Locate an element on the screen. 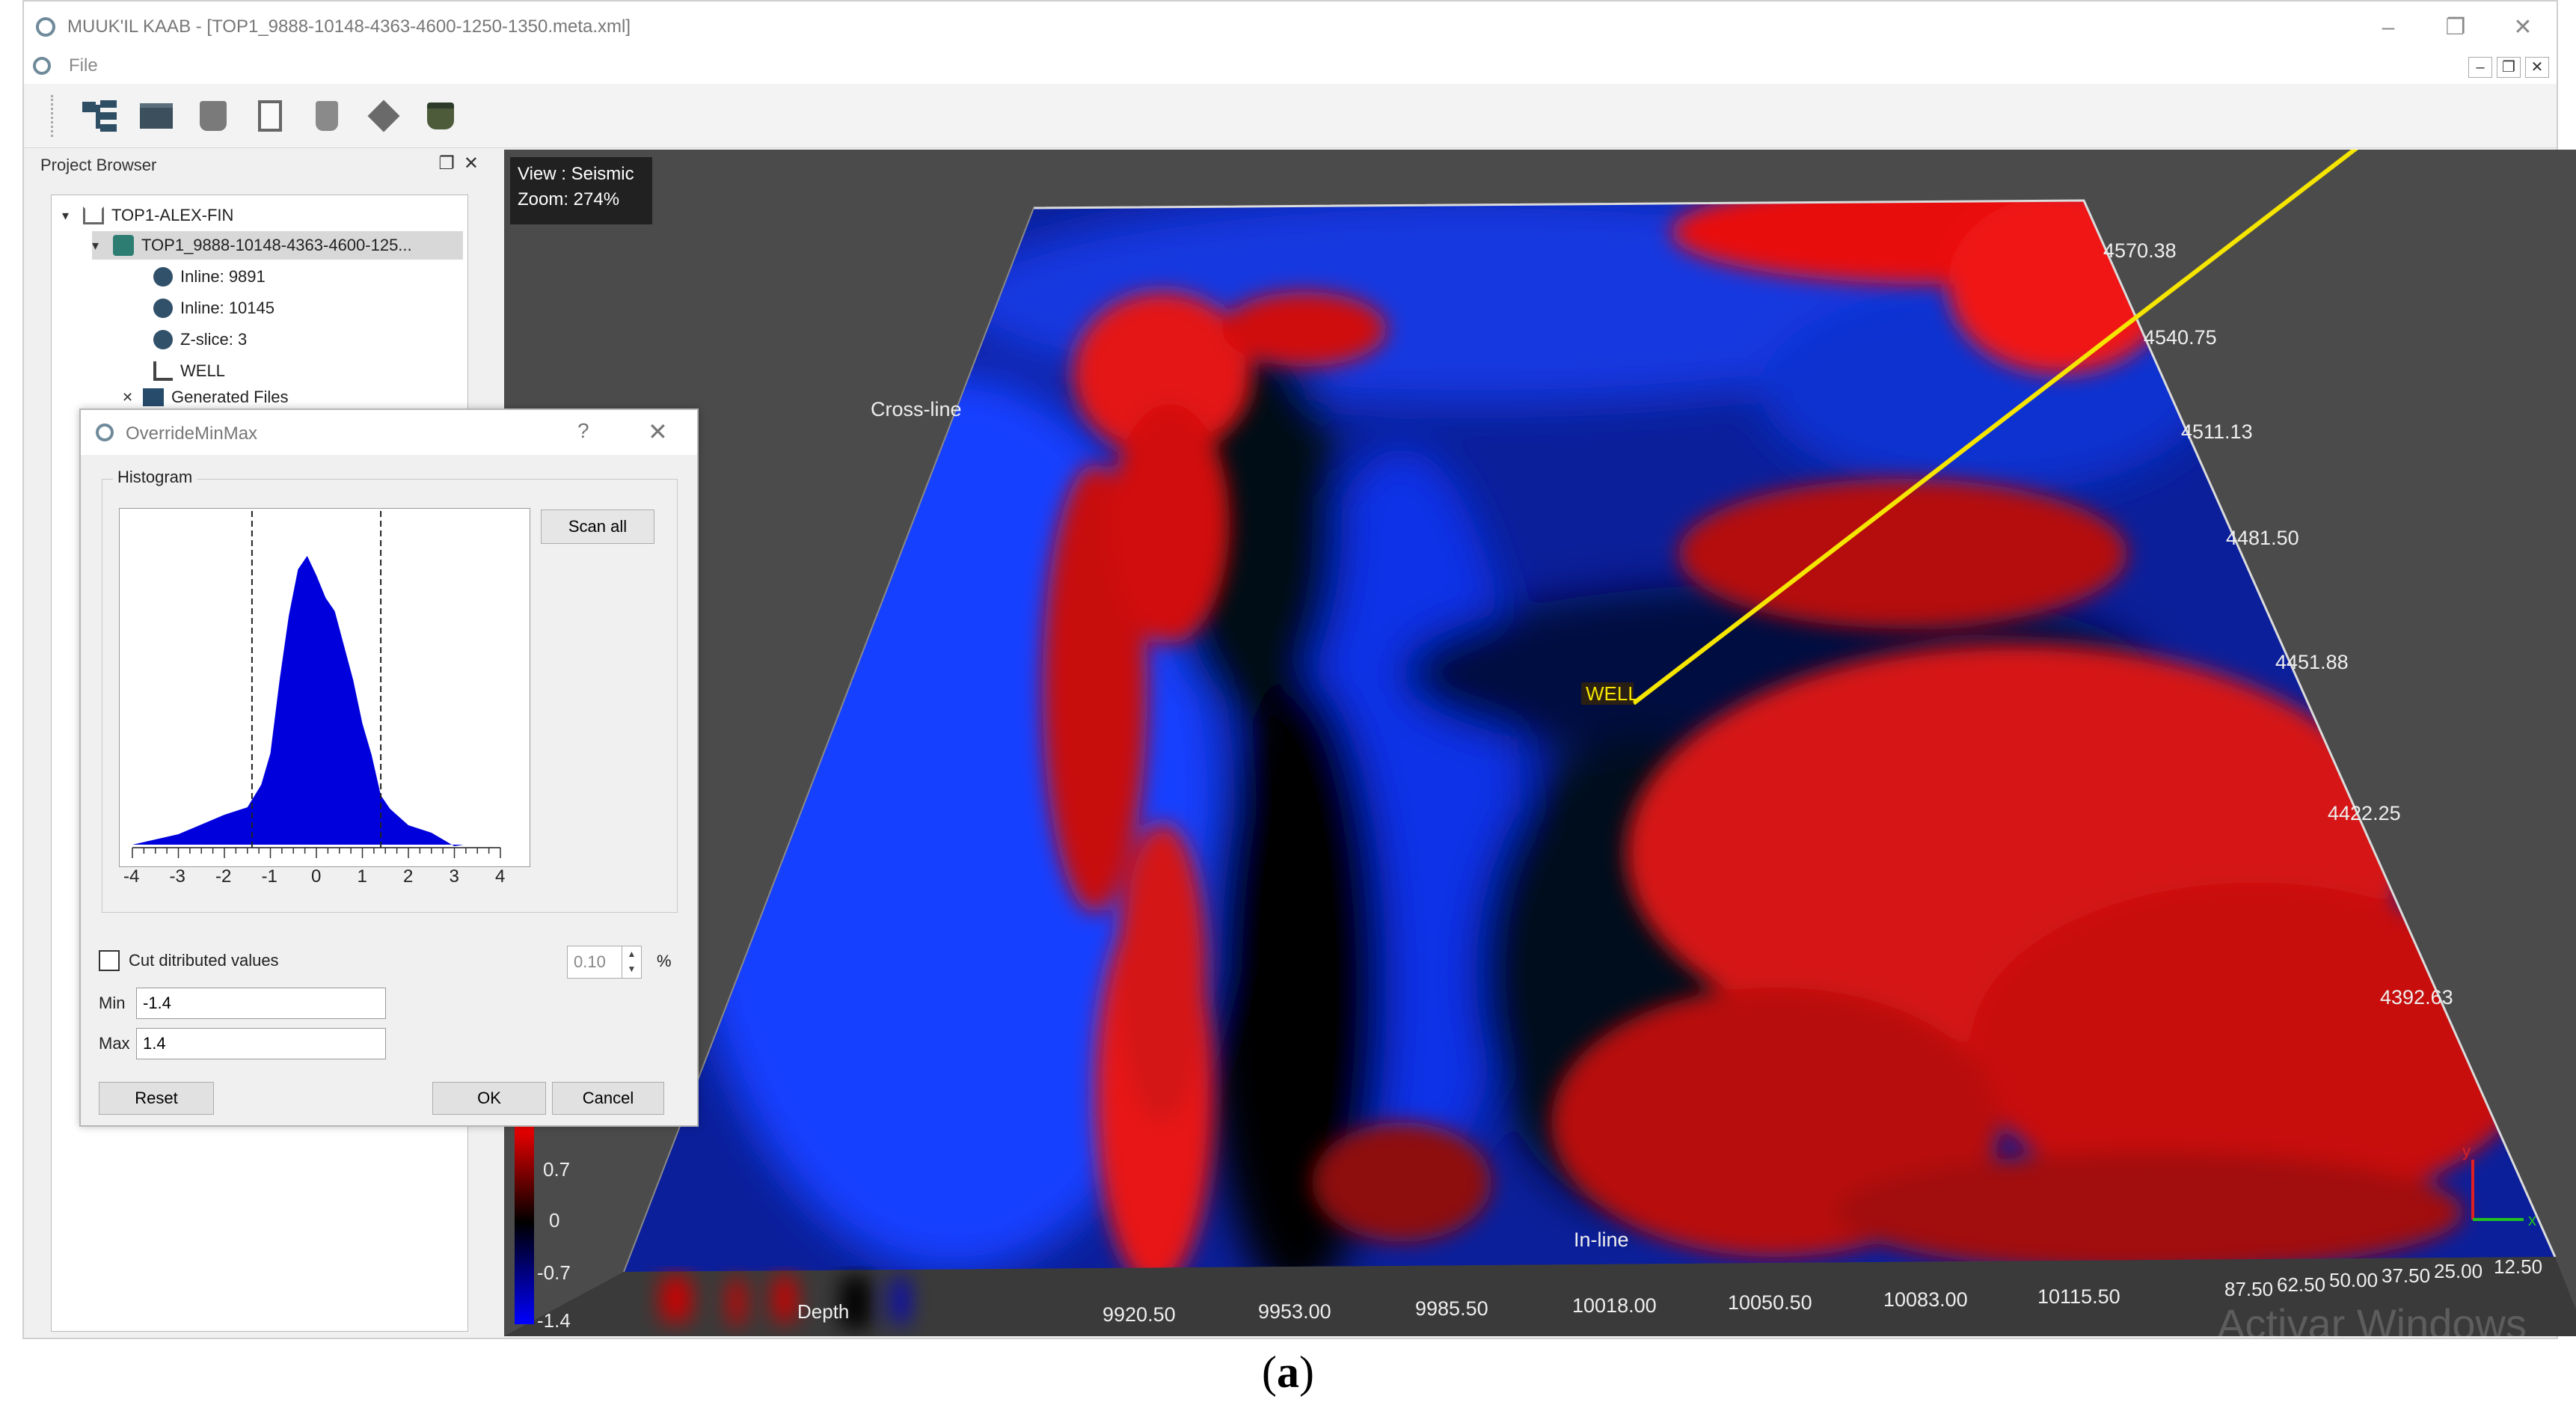 This screenshot has height=1423, width=2576. histogram-area is located at coordinates (298, 701).